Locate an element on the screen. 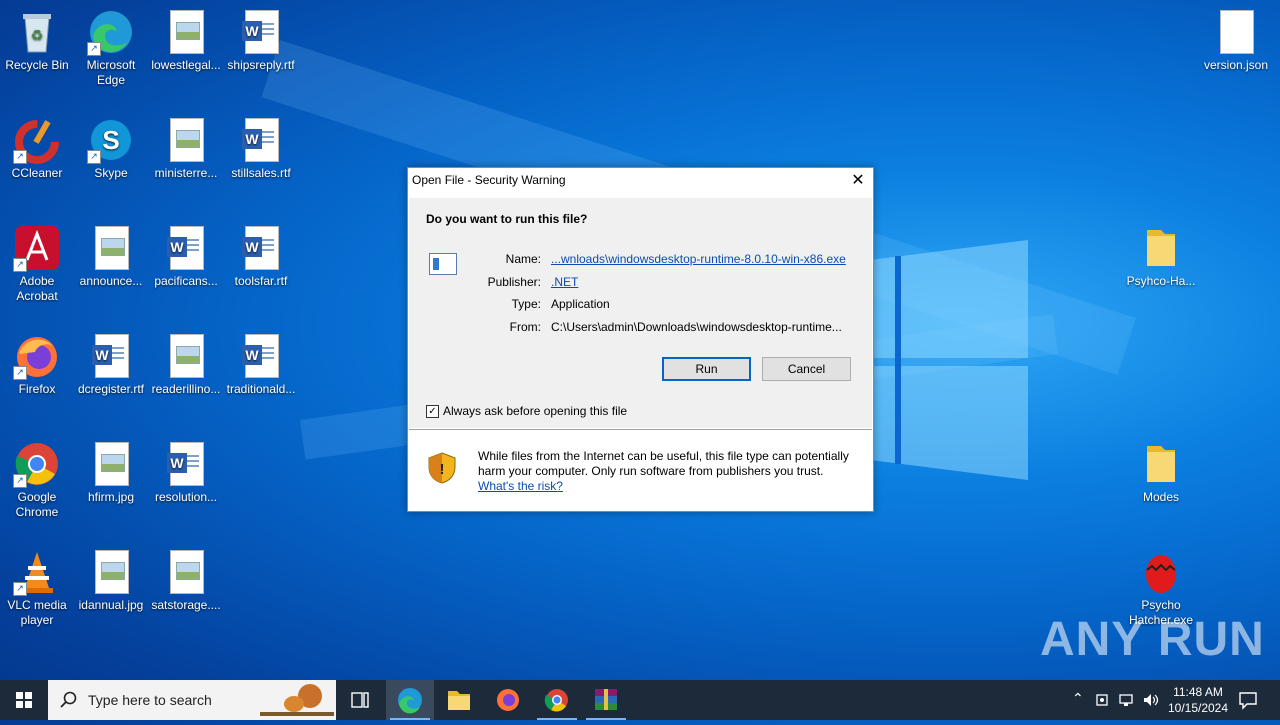 The width and height of the screenshot is (1280, 725). taskbar-edge is located at coordinates (410, 700).